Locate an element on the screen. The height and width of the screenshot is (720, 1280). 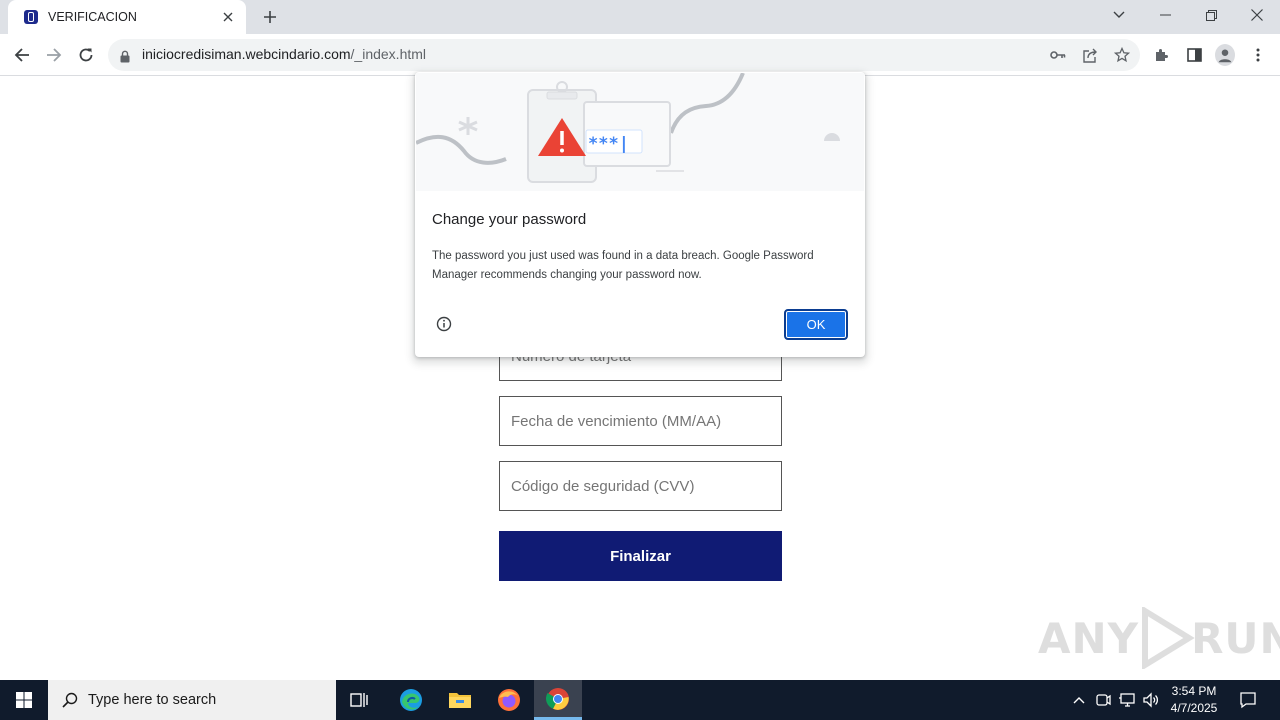
task-view-button is located at coordinates (360, 700).